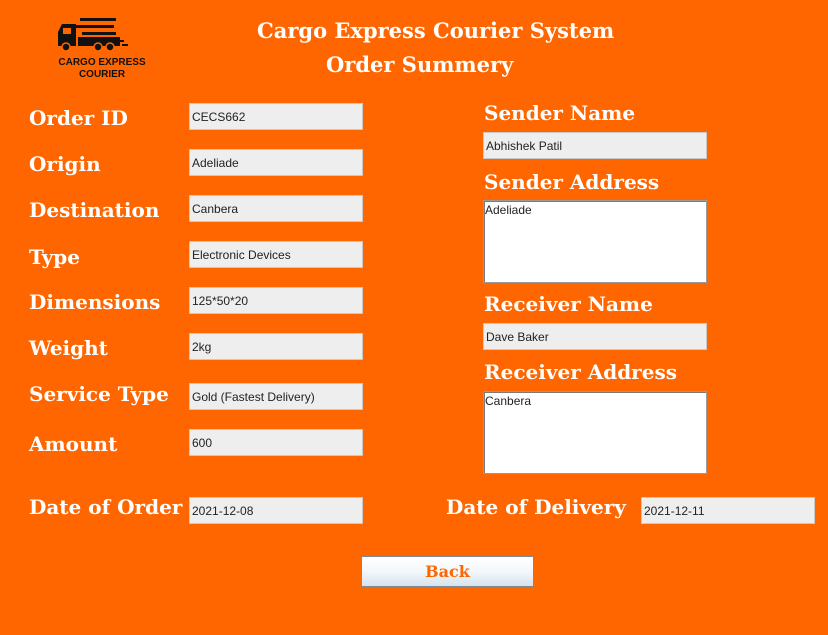 The height and width of the screenshot is (635, 828). What do you see at coordinates (595, 432) in the screenshot?
I see `receiver-address-field: Canbera` at bounding box center [595, 432].